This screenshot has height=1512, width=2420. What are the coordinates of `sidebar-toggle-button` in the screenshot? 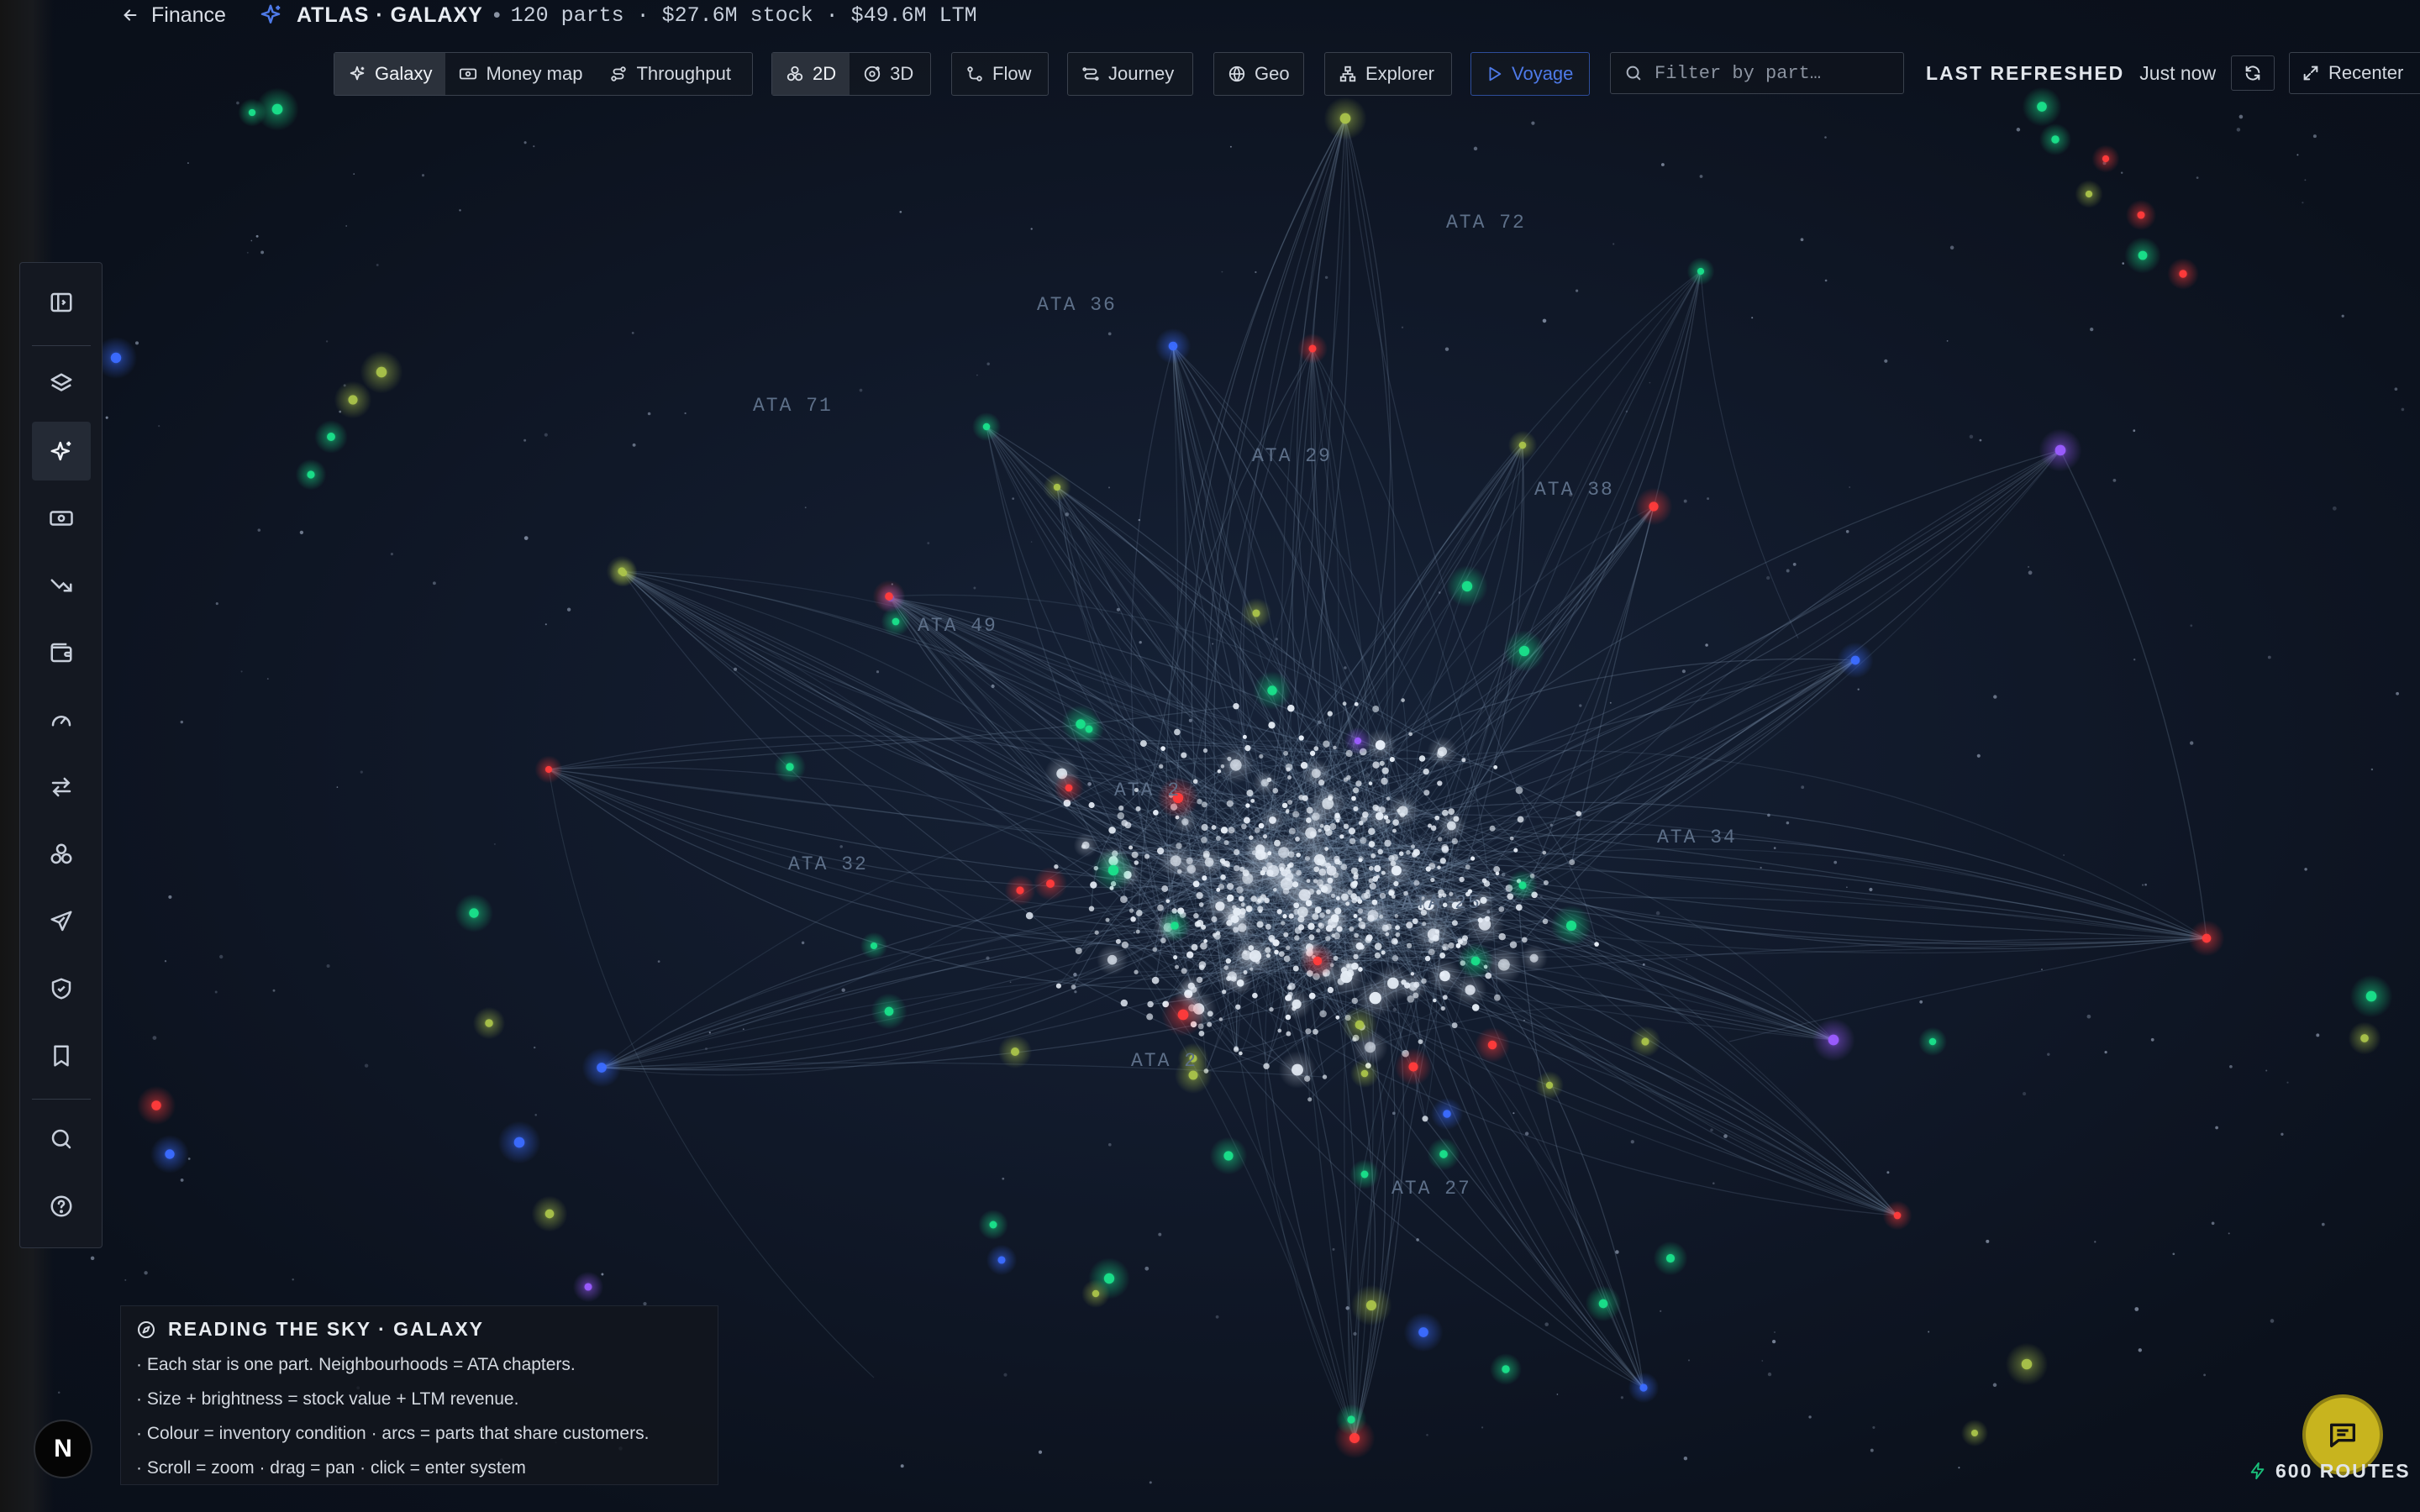 It's located at (62, 302).